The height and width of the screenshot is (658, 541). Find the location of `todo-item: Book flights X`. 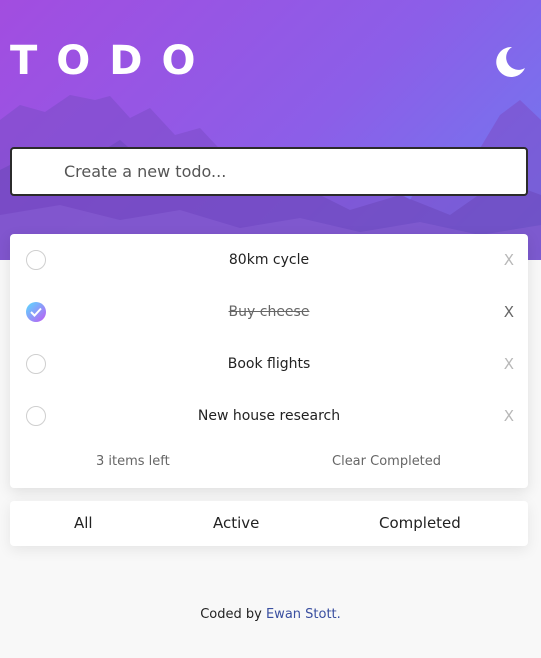

todo-item: Book flights X is located at coordinates (269, 364).